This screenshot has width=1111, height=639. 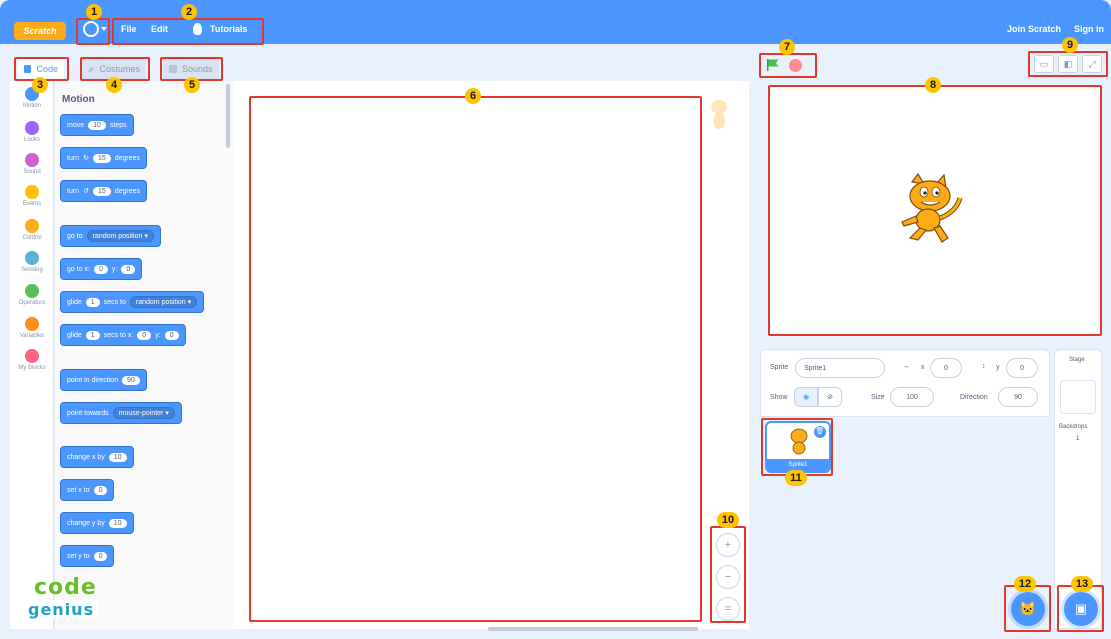 What do you see at coordinates (806, 397) in the screenshot?
I see `show-visible-button: ◉` at bounding box center [806, 397].